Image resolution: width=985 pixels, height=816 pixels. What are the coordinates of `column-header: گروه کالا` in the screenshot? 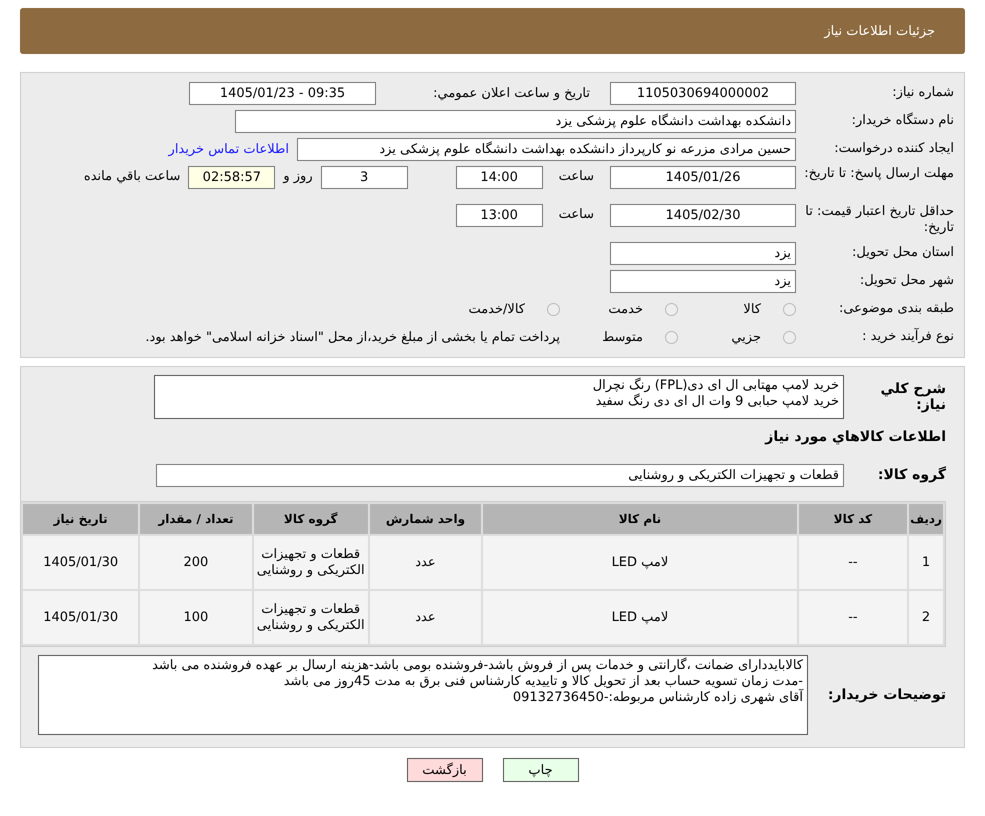 It's located at (311, 519).